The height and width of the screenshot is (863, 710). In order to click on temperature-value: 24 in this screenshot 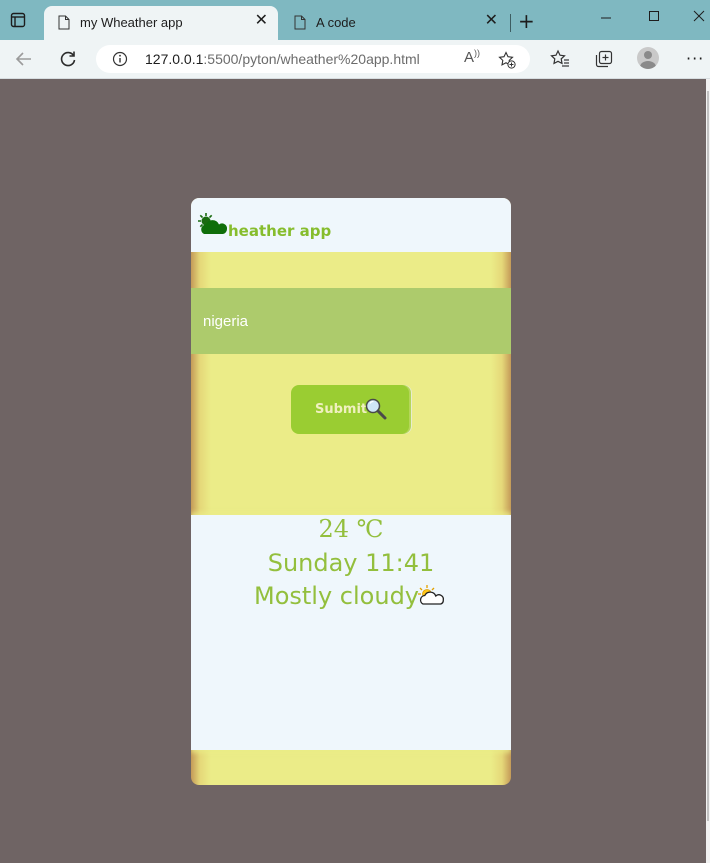, I will do `click(334, 529)`.